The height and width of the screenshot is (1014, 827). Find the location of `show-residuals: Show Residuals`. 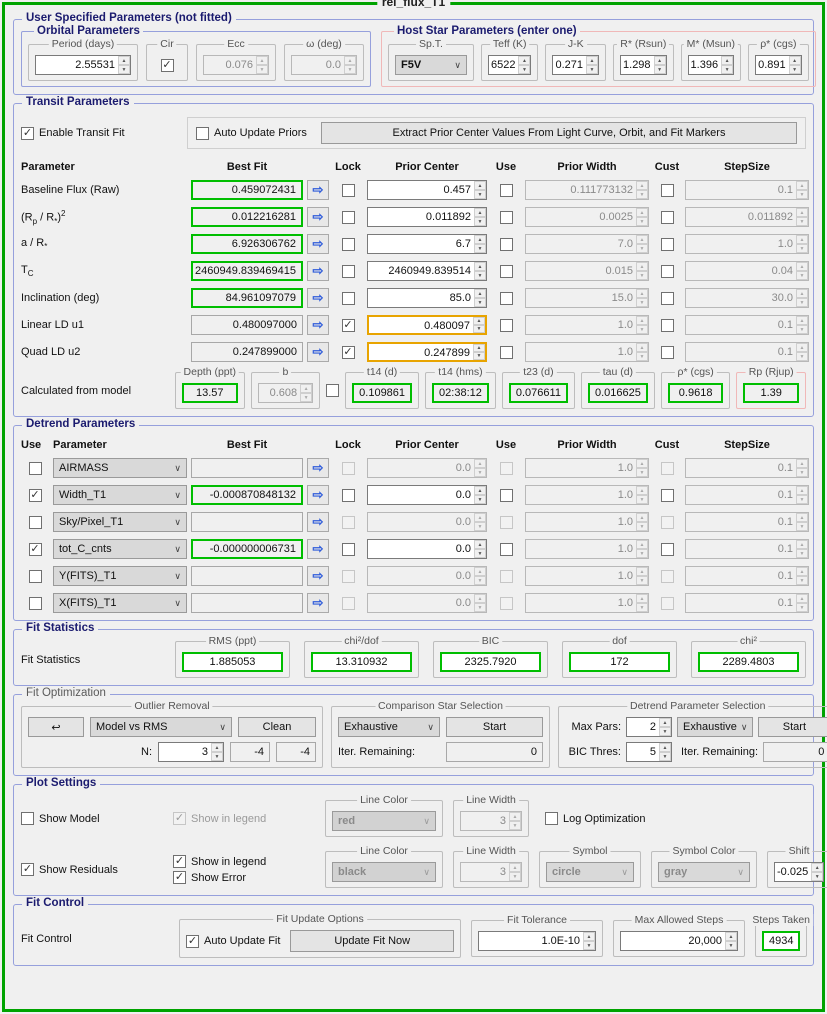

show-residuals: Show Residuals is located at coordinates (92, 869).